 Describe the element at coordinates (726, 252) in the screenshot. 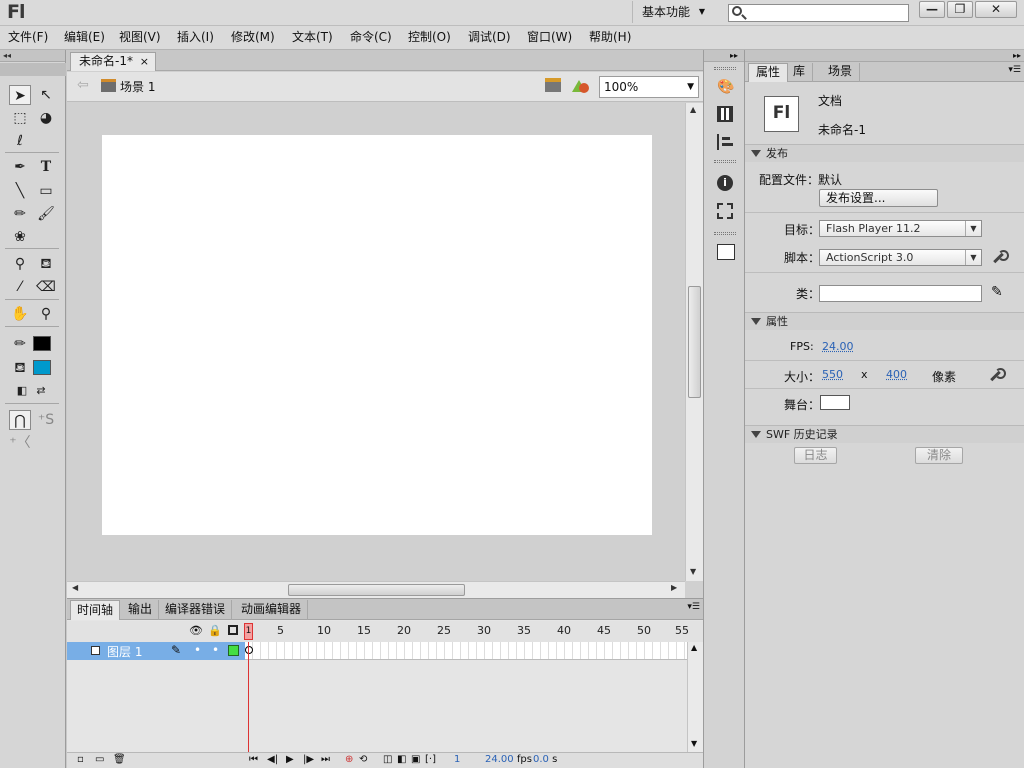

I see `components-panel-icon` at that location.